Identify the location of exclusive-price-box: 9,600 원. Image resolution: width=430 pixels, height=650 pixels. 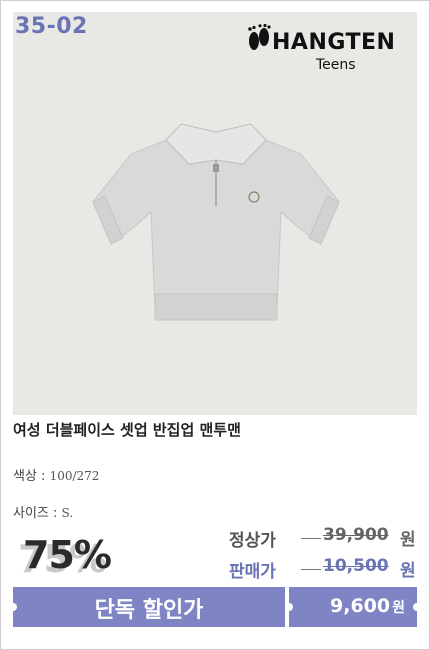
(353, 607).